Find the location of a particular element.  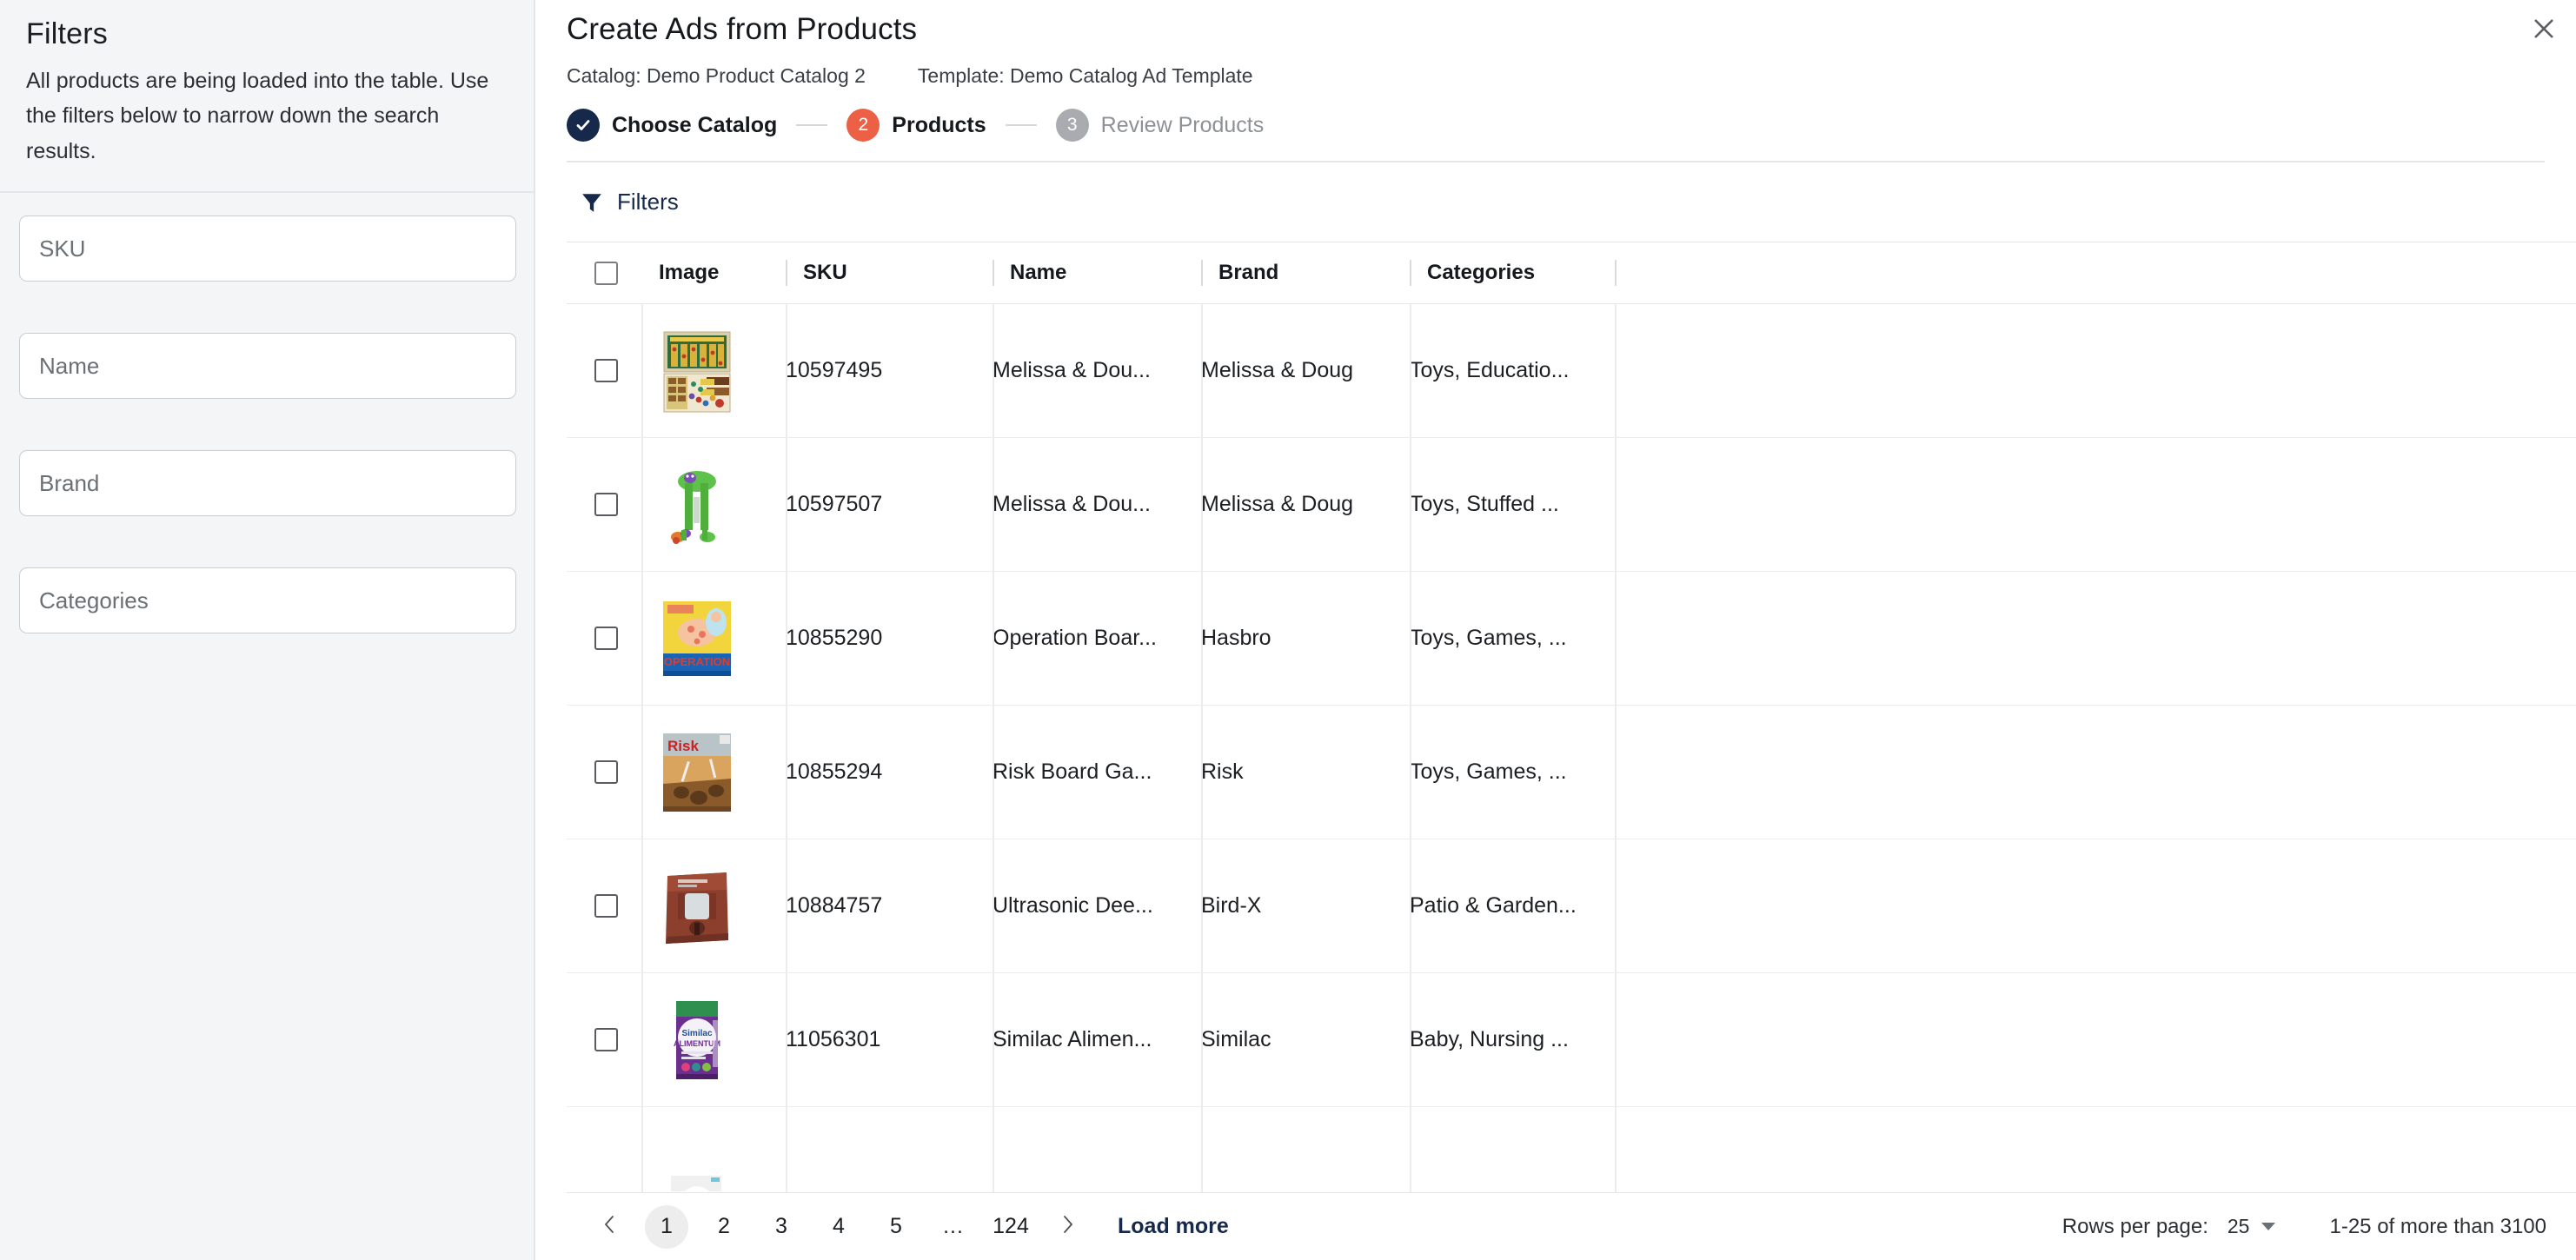

column-header-name: Name is located at coordinates (1097, 273).